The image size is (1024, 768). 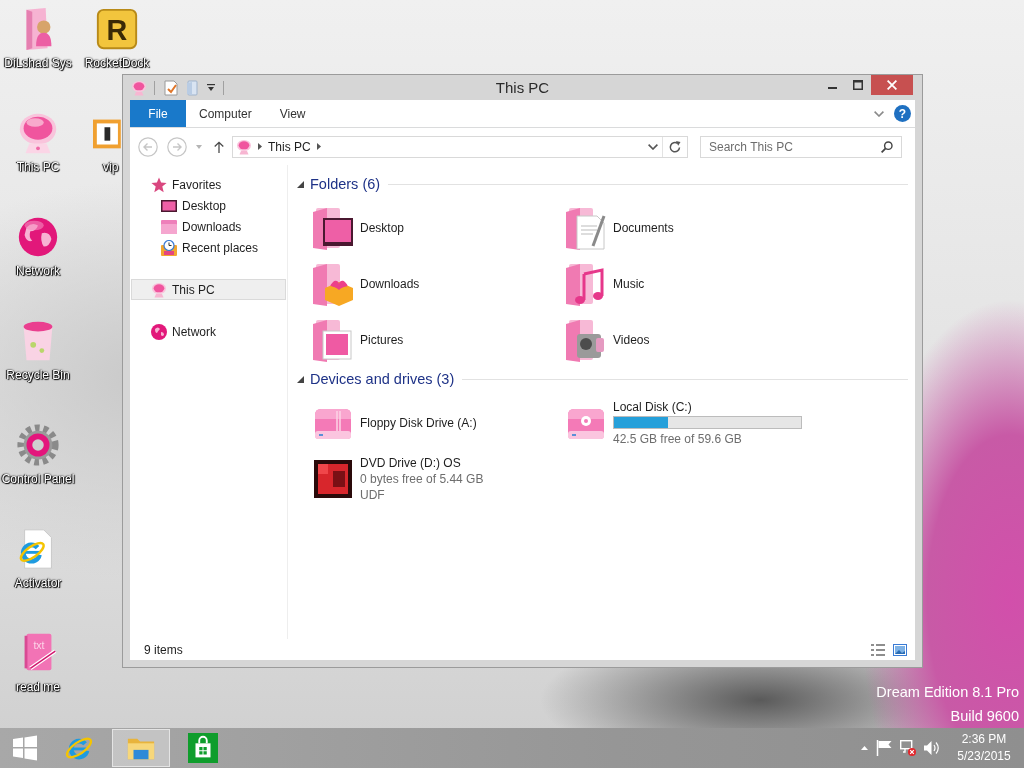 I want to click on up-button, so click(x=219, y=146).